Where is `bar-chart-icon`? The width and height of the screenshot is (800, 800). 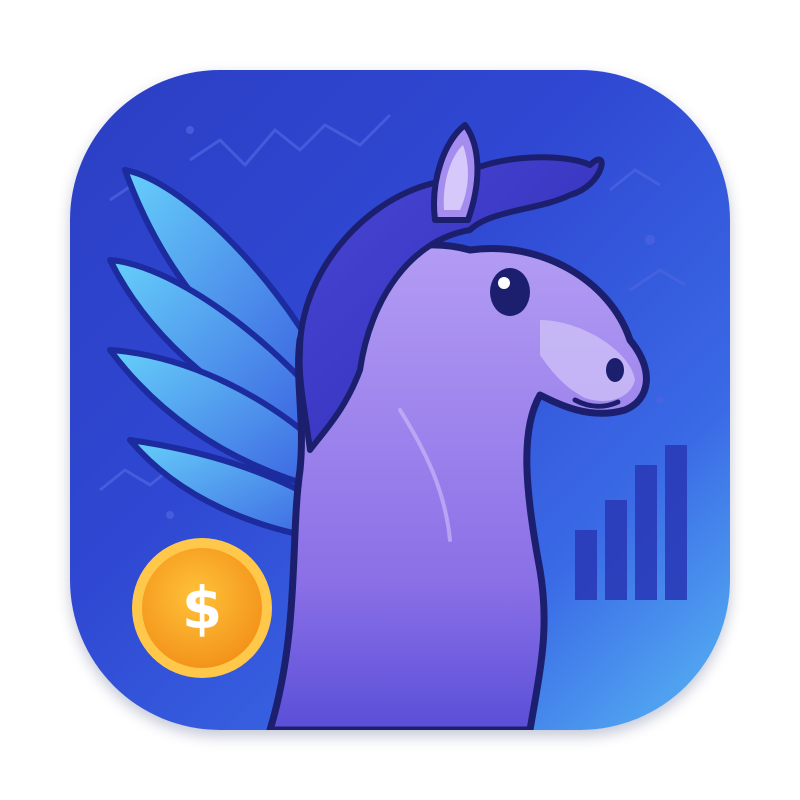
bar-chart-icon is located at coordinates (631, 522).